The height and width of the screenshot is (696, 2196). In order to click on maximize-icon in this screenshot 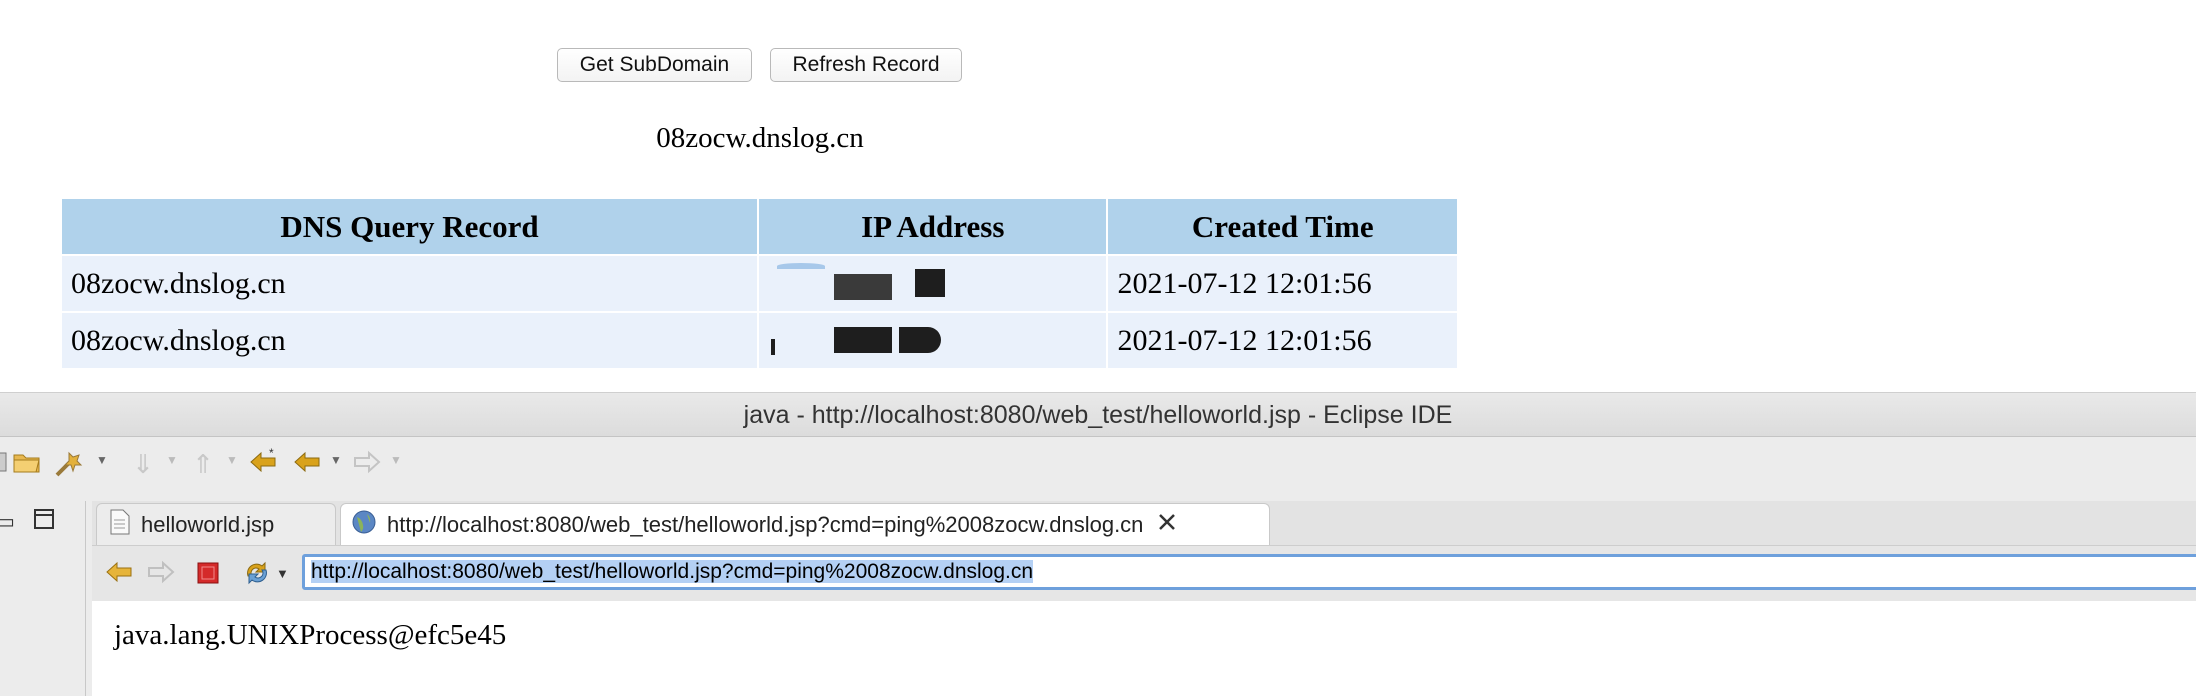, I will do `click(44, 521)`.